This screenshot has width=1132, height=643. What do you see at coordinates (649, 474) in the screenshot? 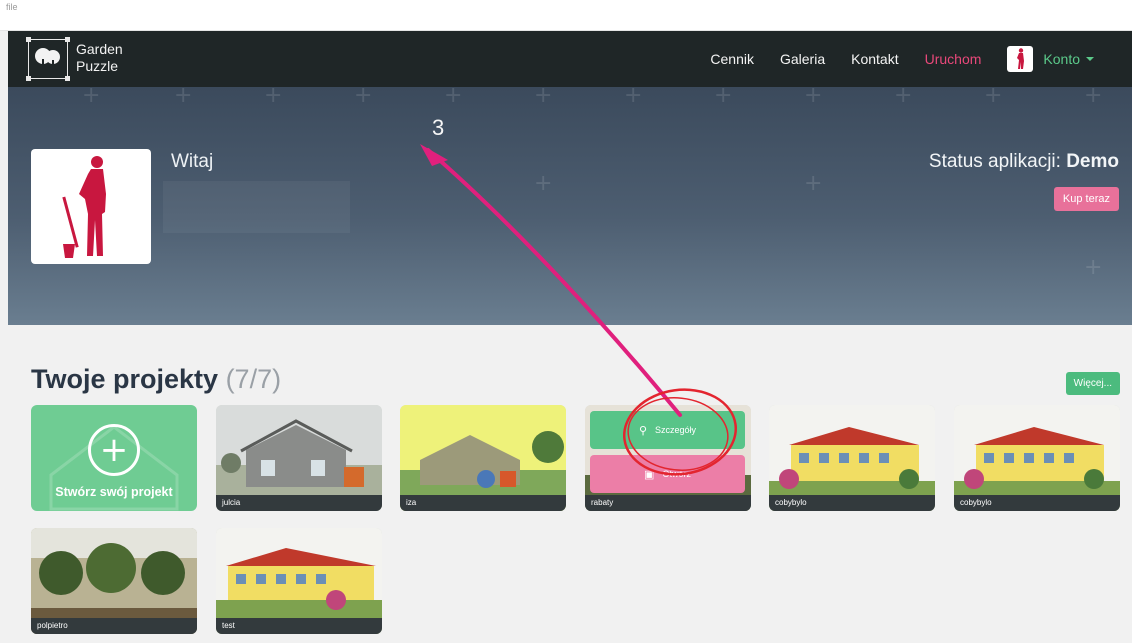
I see `garden-puzzle-small-icon: ▣` at bounding box center [649, 474].